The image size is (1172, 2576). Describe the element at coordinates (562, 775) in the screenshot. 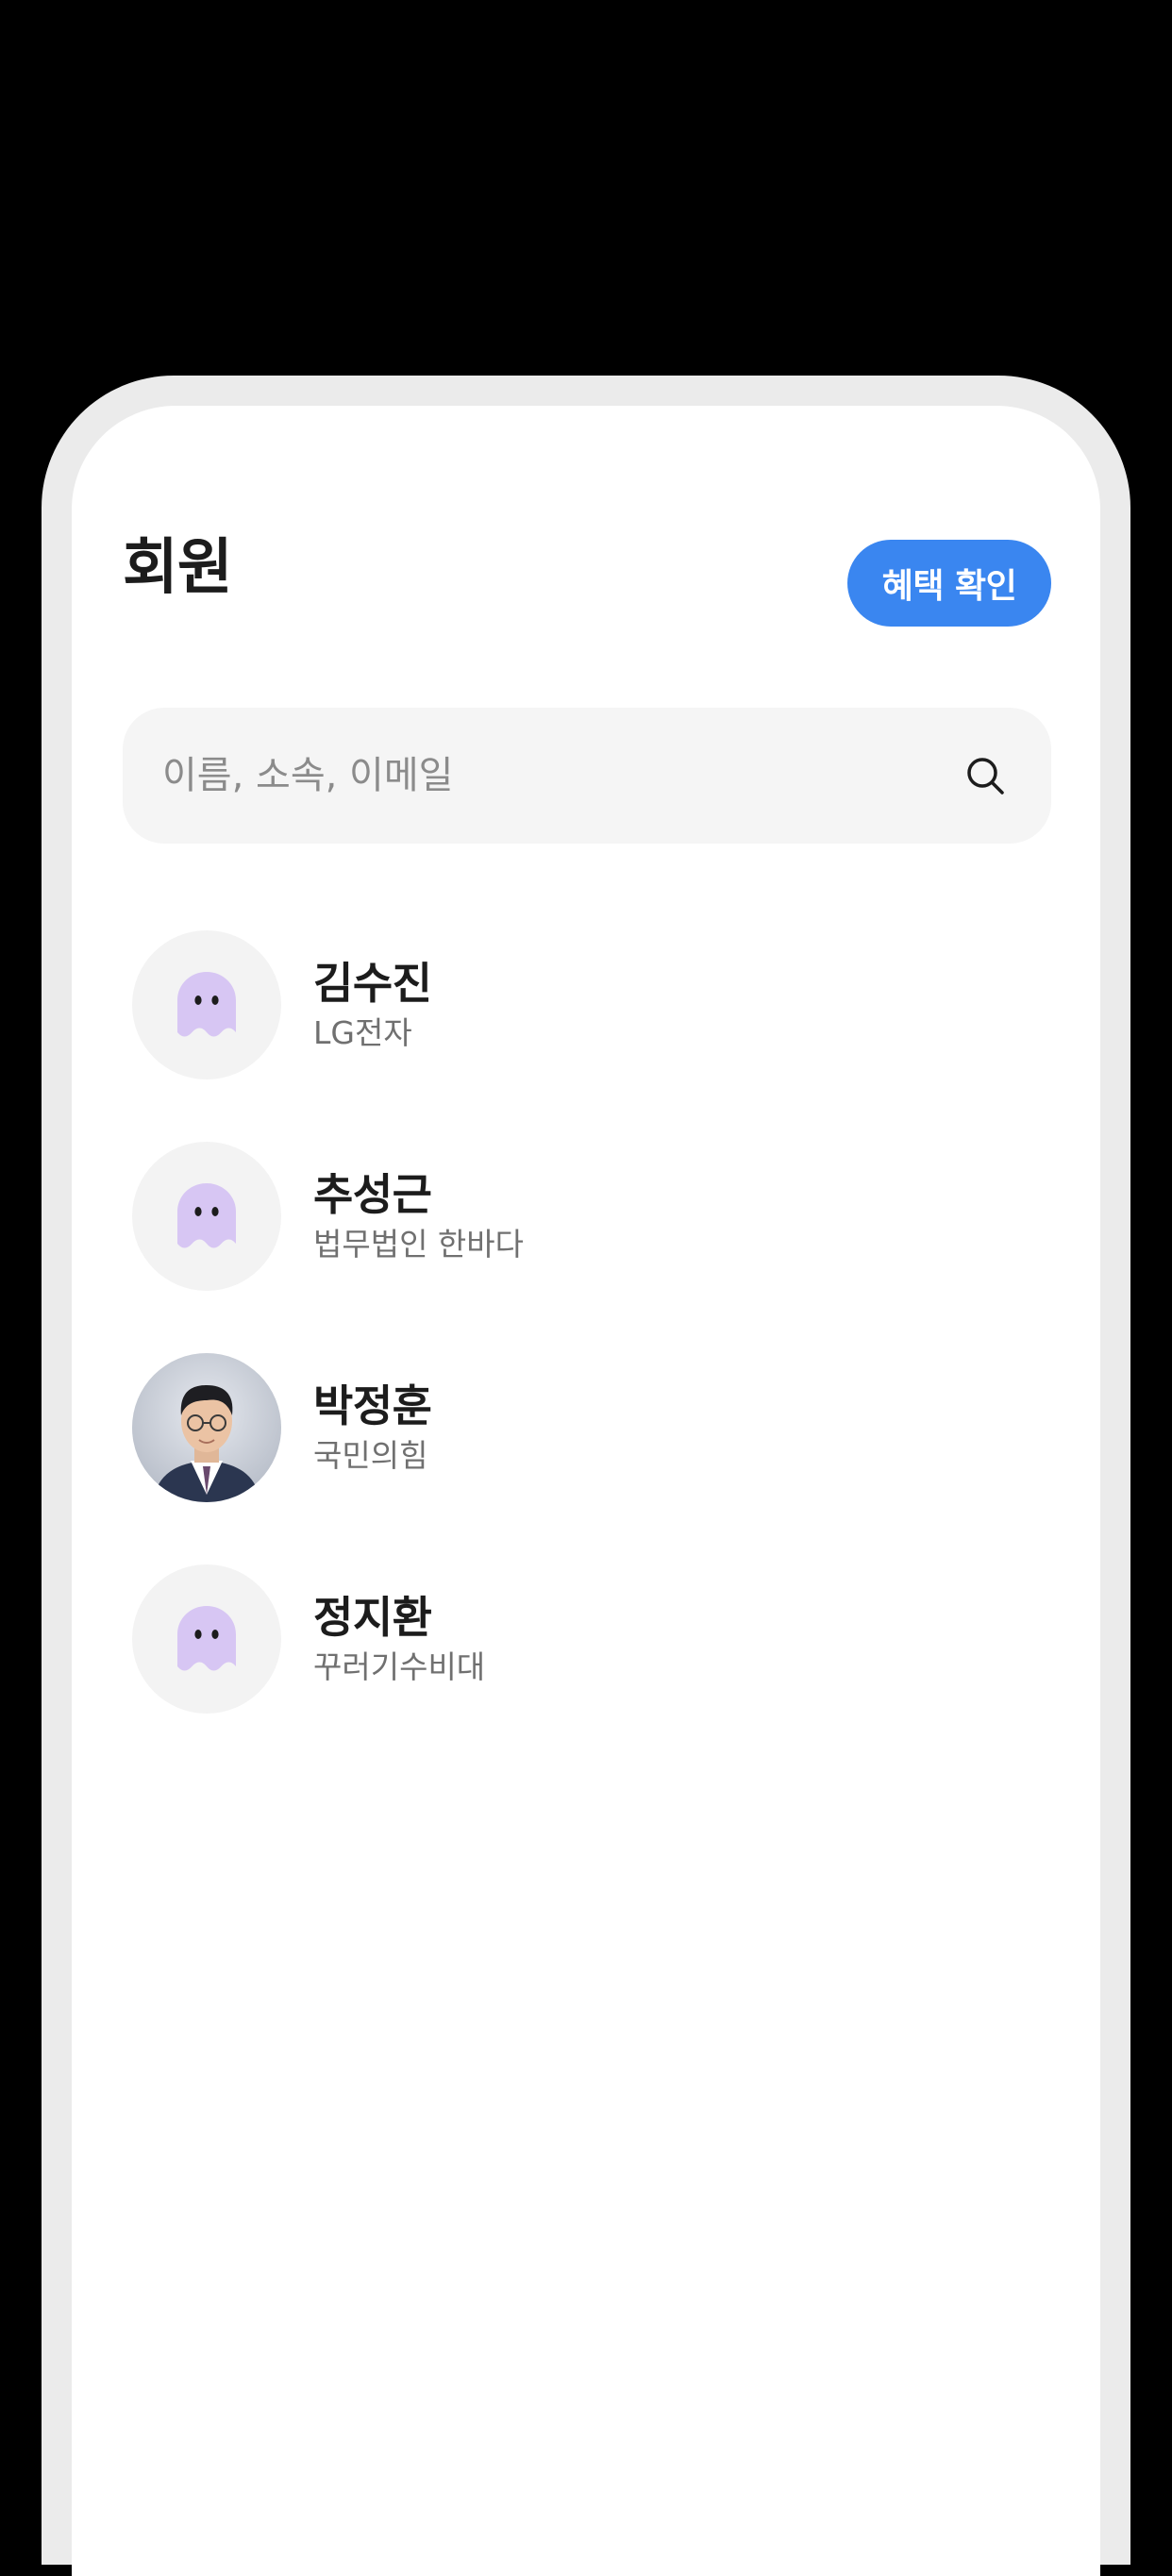

I see `search-input` at that location.